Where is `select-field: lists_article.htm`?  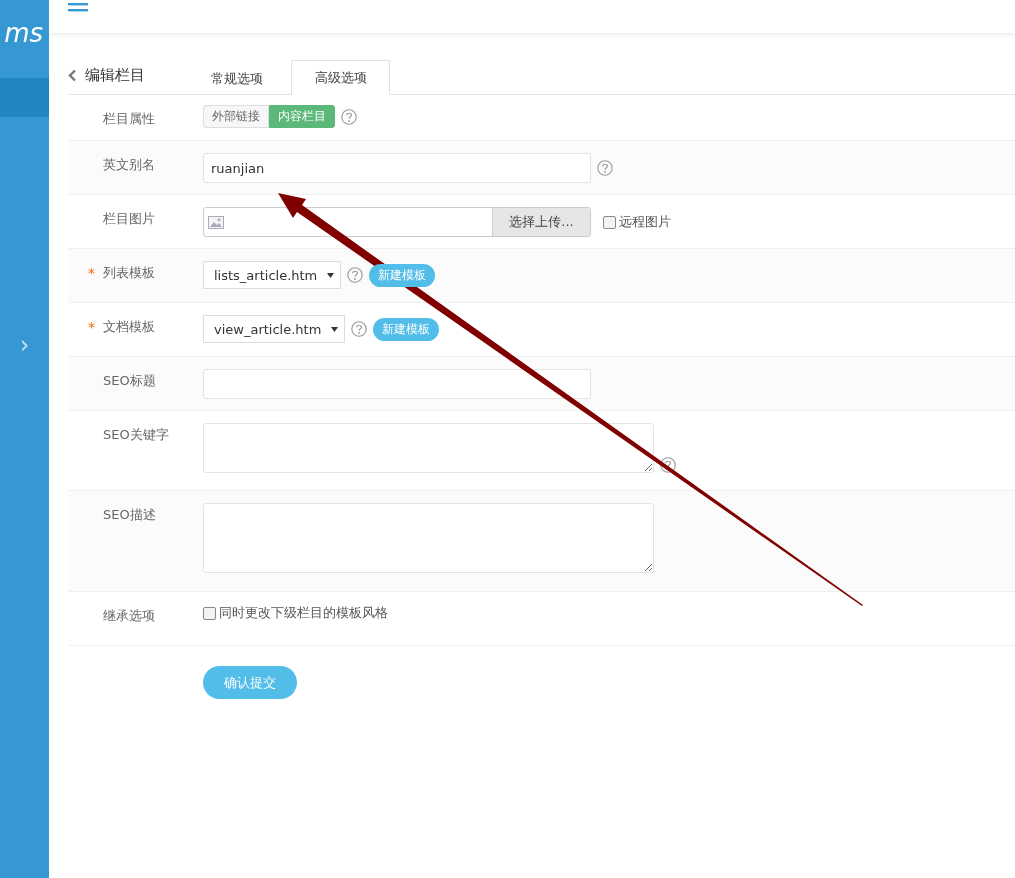
select-field: lists_article.htm is located at coordinates (272, 275).